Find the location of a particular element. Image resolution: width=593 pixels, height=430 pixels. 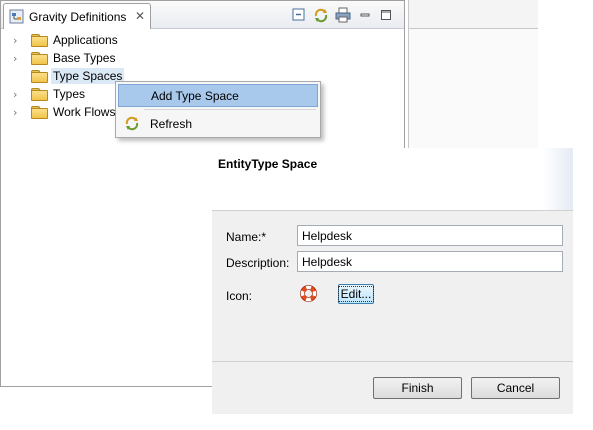

close-icon: ✕ is located at coordinates (140, 16).